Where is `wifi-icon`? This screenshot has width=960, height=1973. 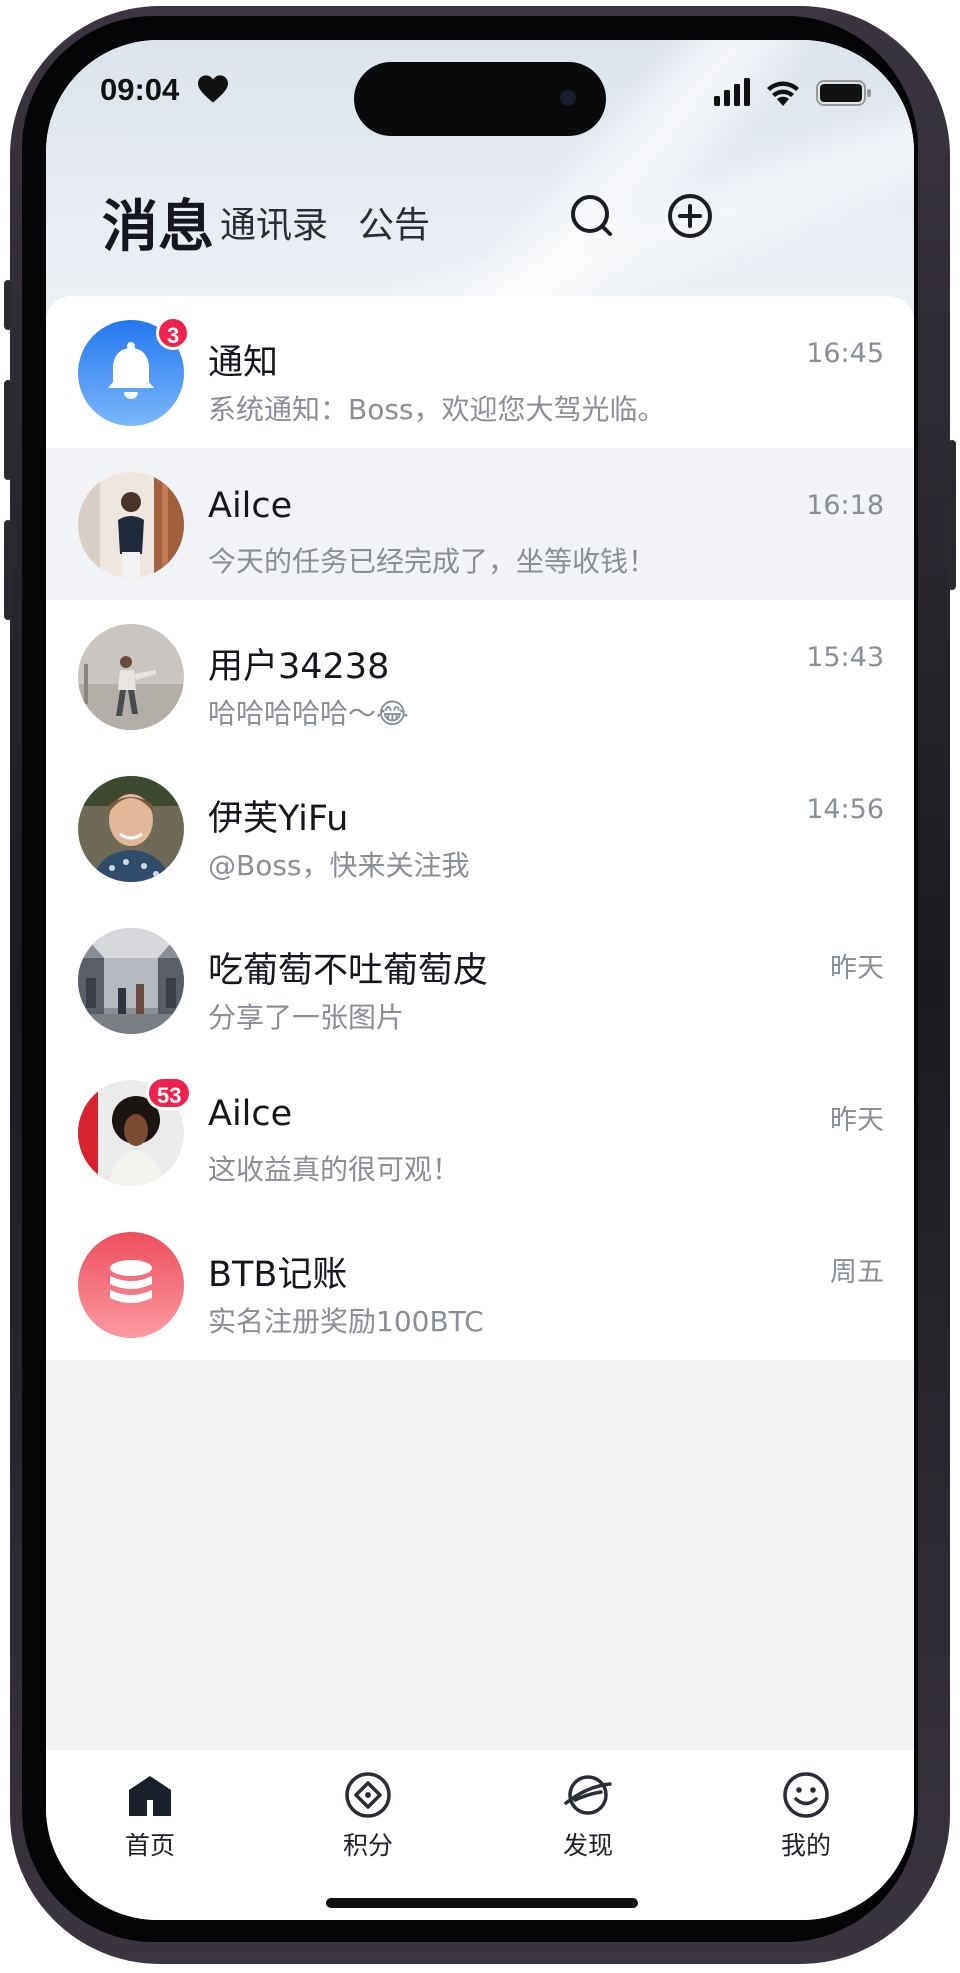 wifi-icon is located at coordinates (783, 93).